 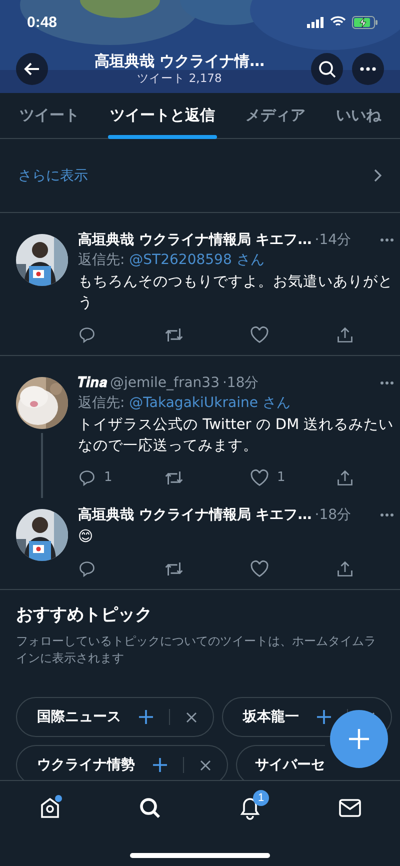 I want to click on tweet-text: 😊, so click(x=86, y=537).